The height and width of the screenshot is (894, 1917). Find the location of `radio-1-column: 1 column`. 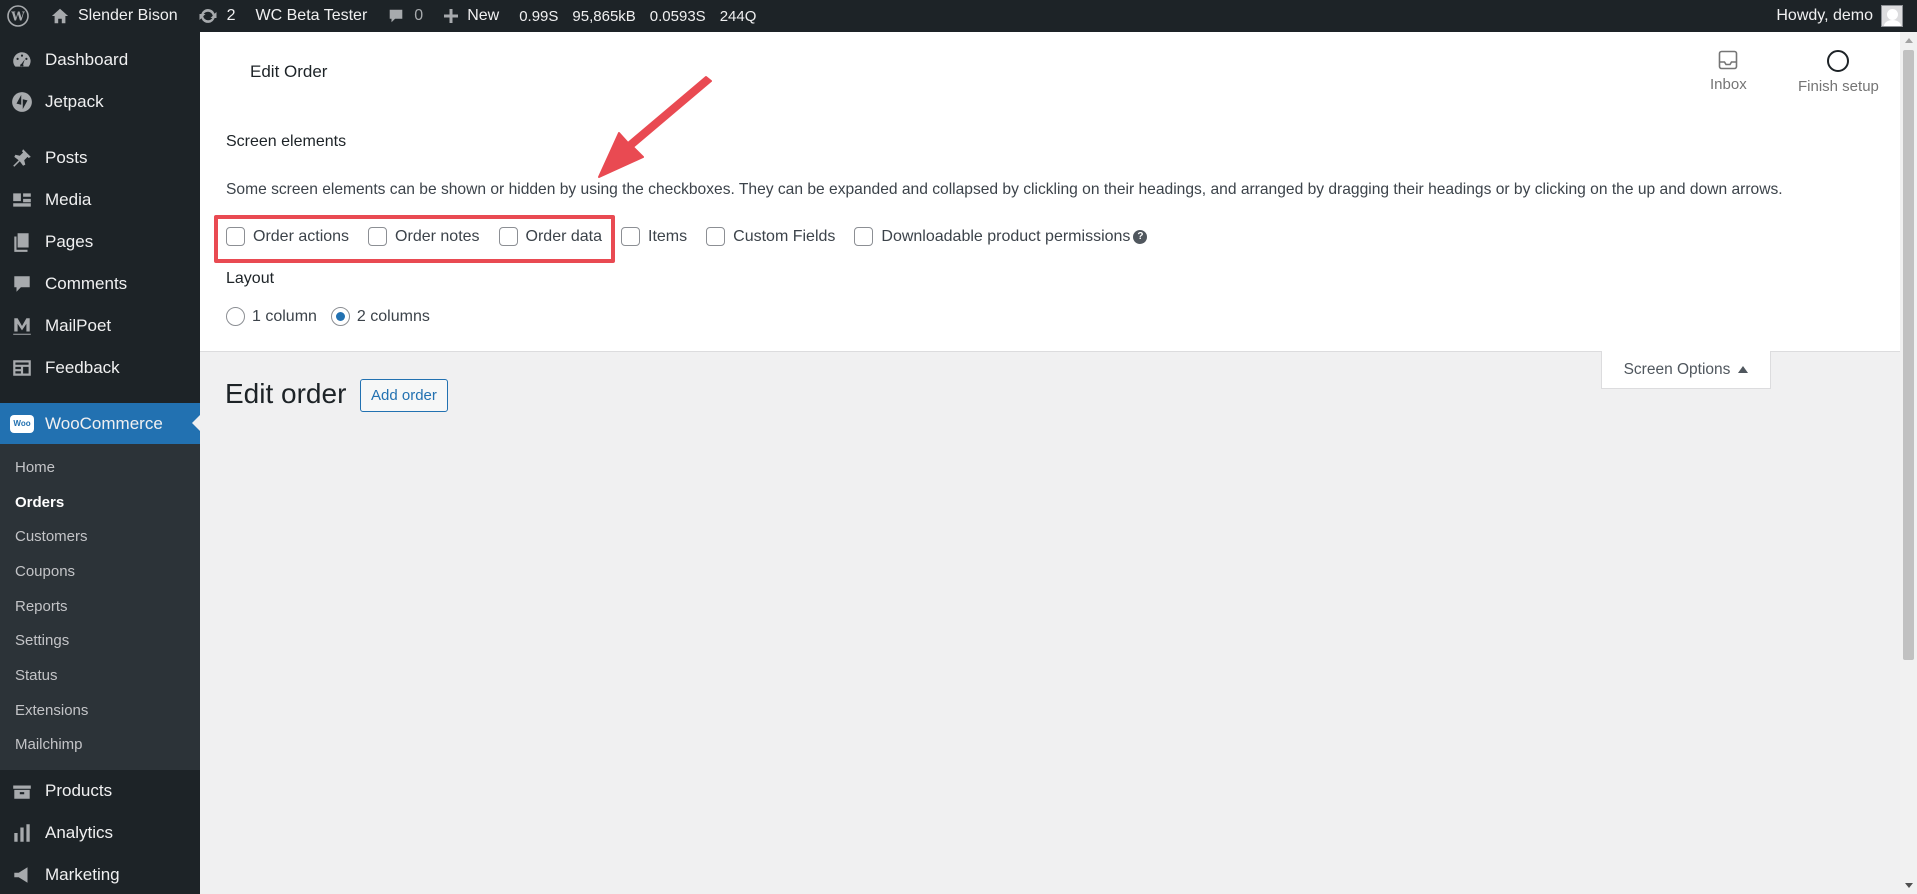

radio-1-column: 1 column is located at coordinates (271, 316).